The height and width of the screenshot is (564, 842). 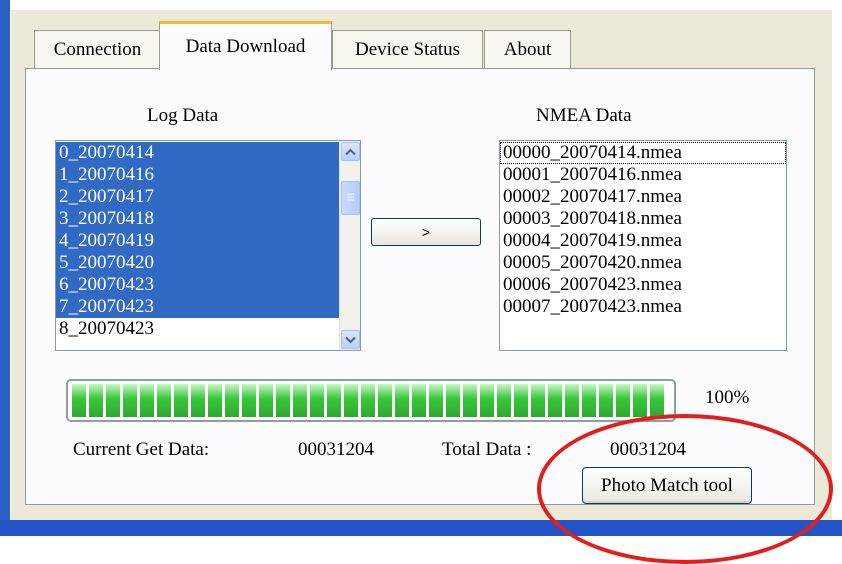 What do you see at coordinates (97, 49) in the screenshot?
I see `tab-connection: Connection` at bounding box center [97, 49].